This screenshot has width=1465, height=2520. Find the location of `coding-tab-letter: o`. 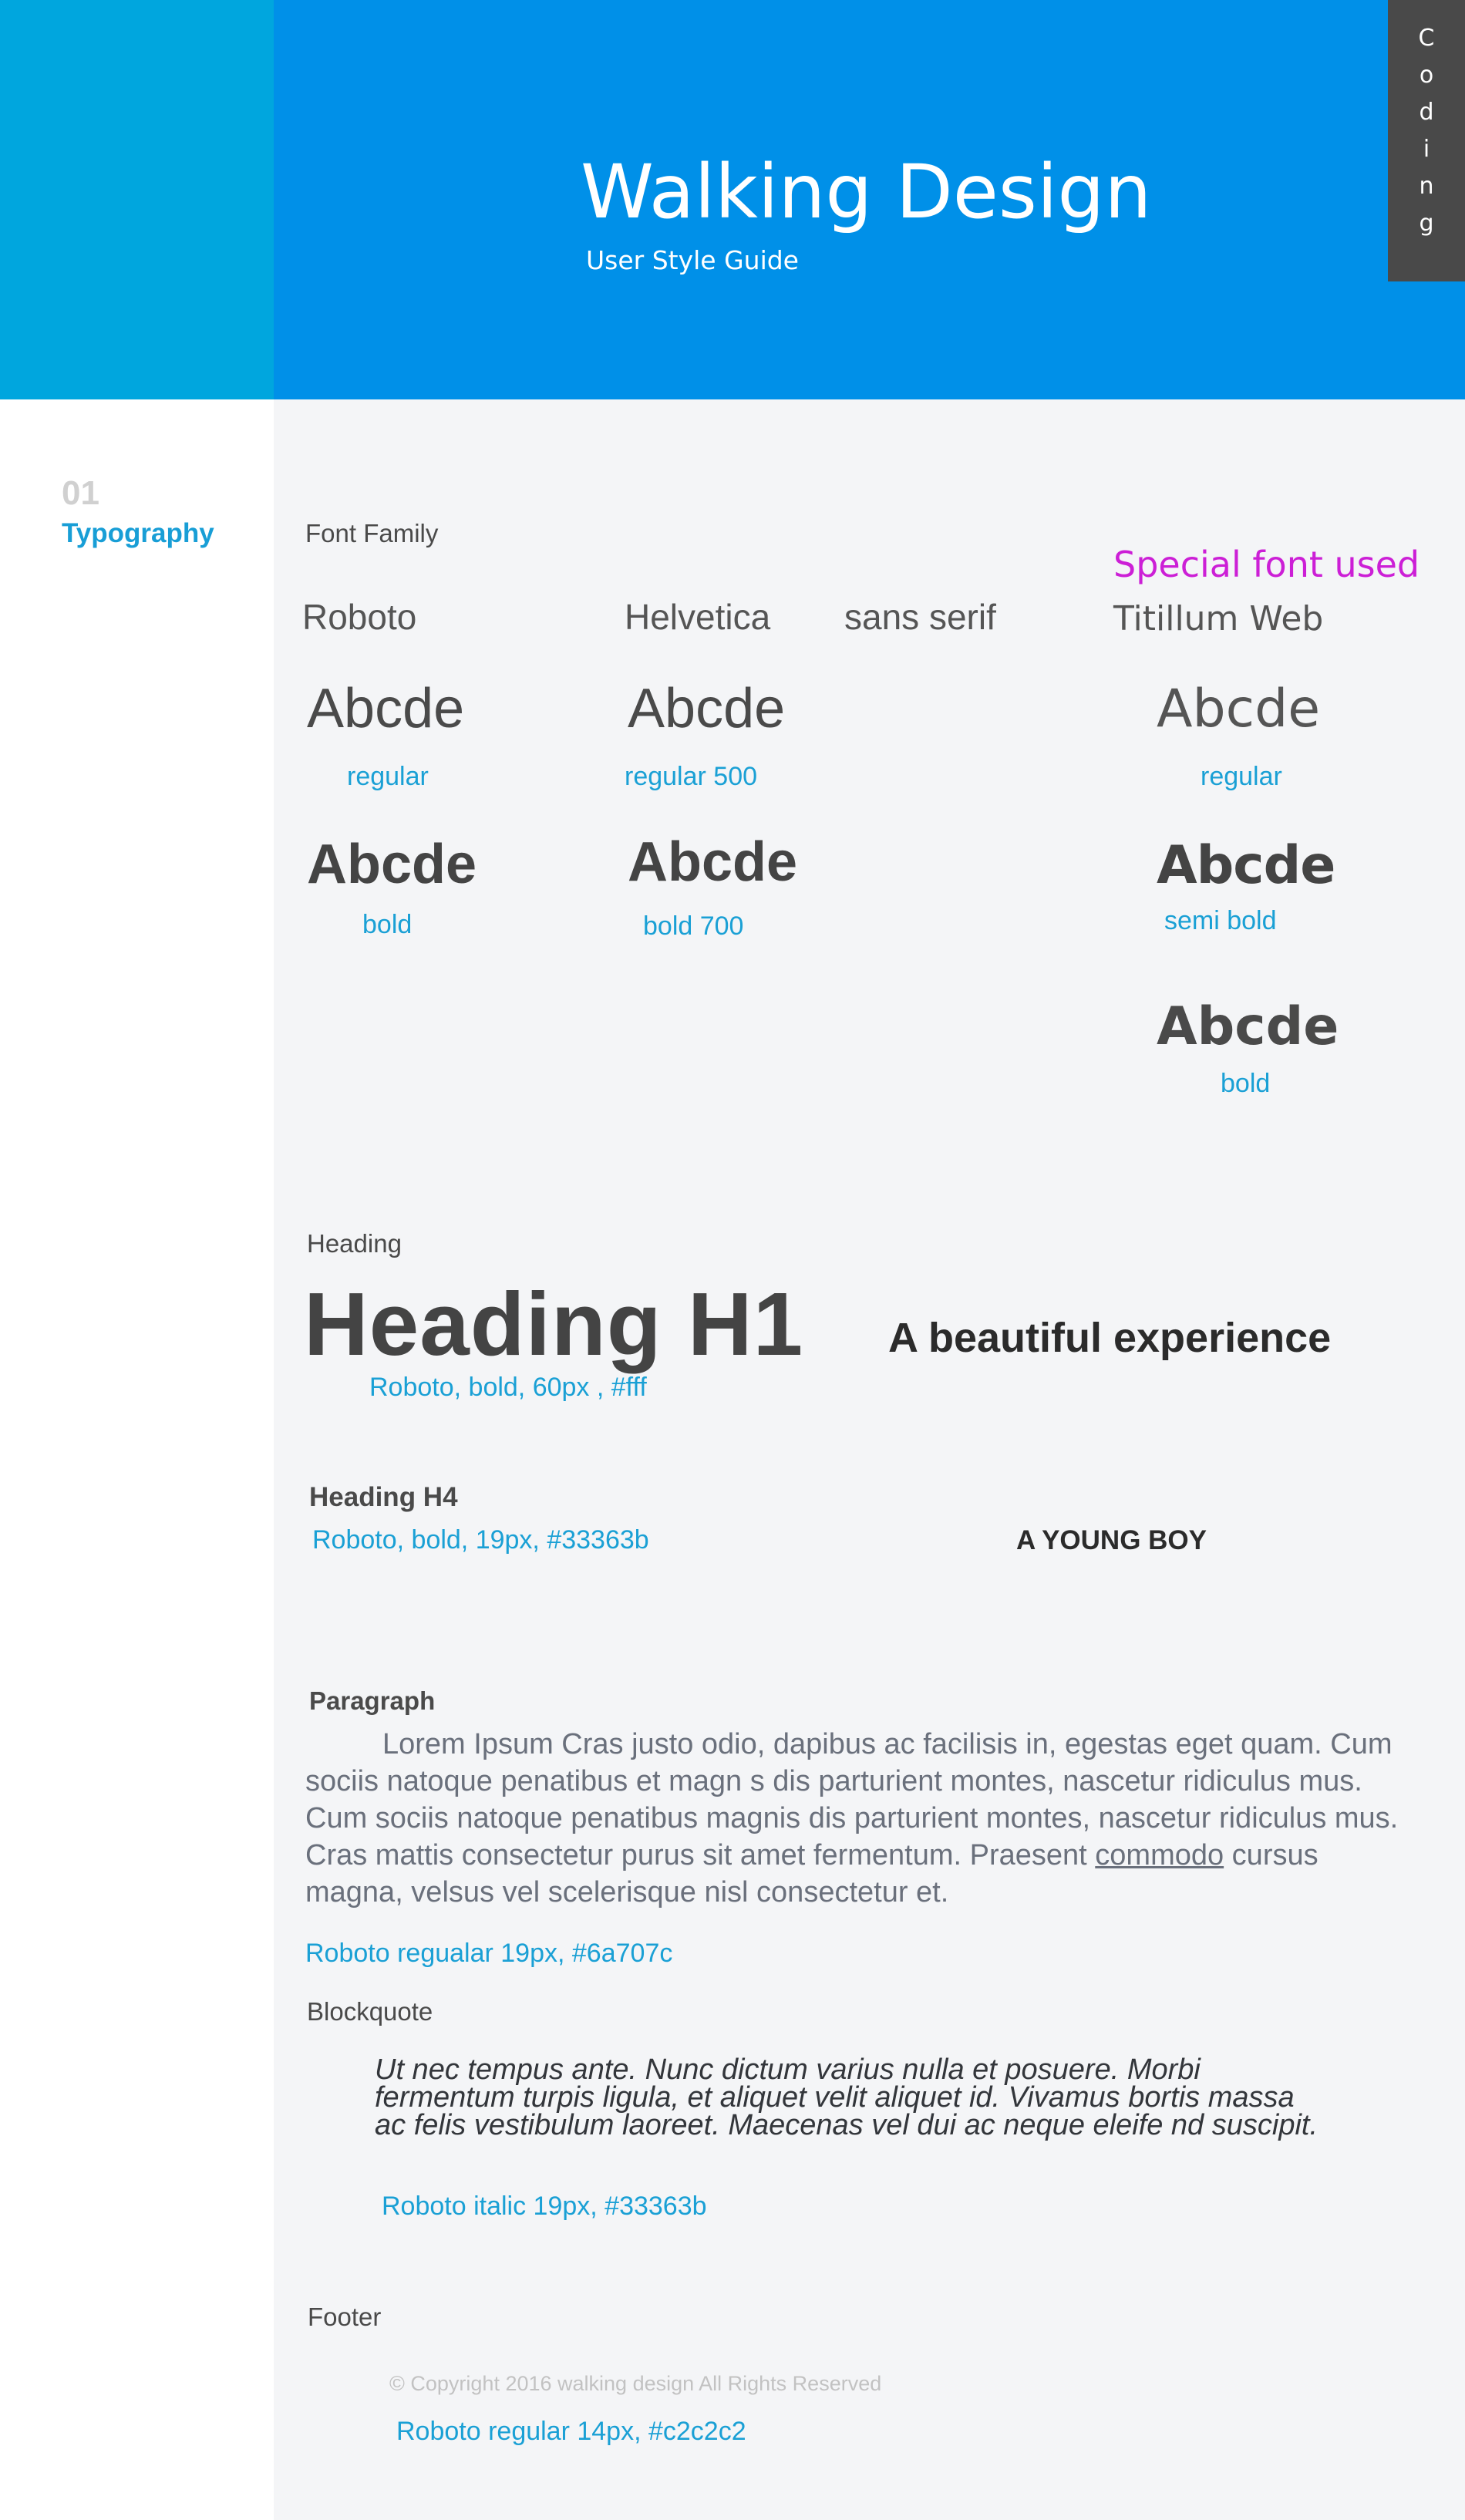

coding-tab-letter: o is located at coordinates (1426, 75).